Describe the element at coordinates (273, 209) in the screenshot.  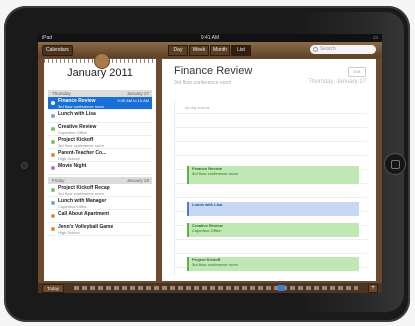
I see `event-block: Lunch with Lisa` at that location.